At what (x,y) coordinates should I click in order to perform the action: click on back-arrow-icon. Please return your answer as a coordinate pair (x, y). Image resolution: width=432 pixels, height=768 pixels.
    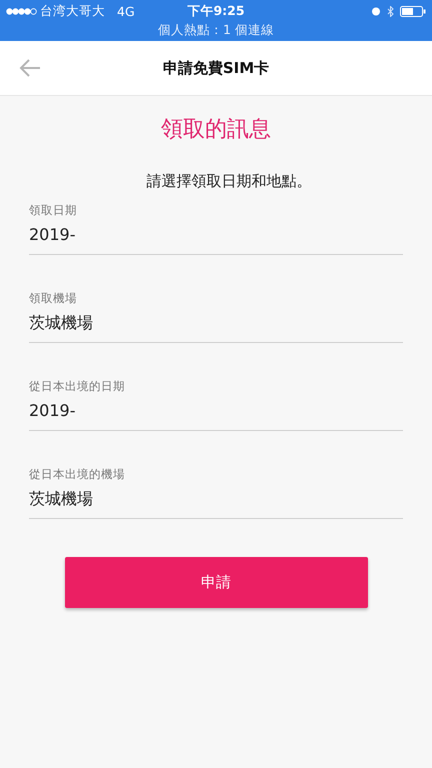
    Looking at the image, I should click on (30, 68).